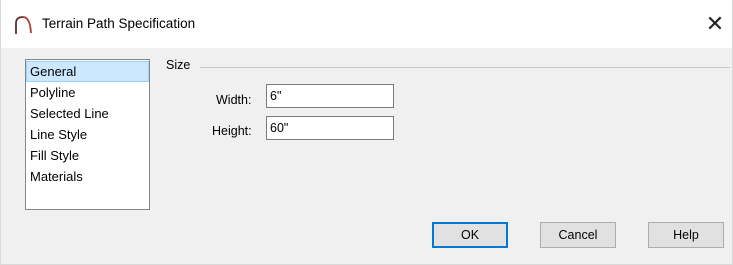 The image size is (733, 265). I want to click on category-item-polyline: Polyline, so click(87, 92).